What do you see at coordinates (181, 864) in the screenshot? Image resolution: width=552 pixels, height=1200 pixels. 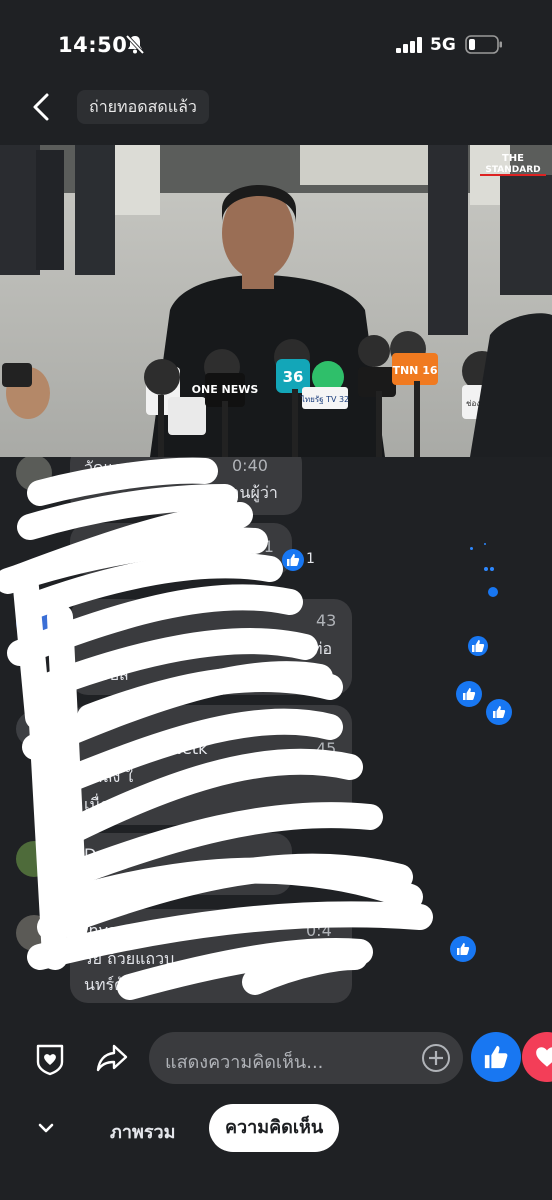 I see `comment-bubble: Dan` at bounding box center [181, 864].